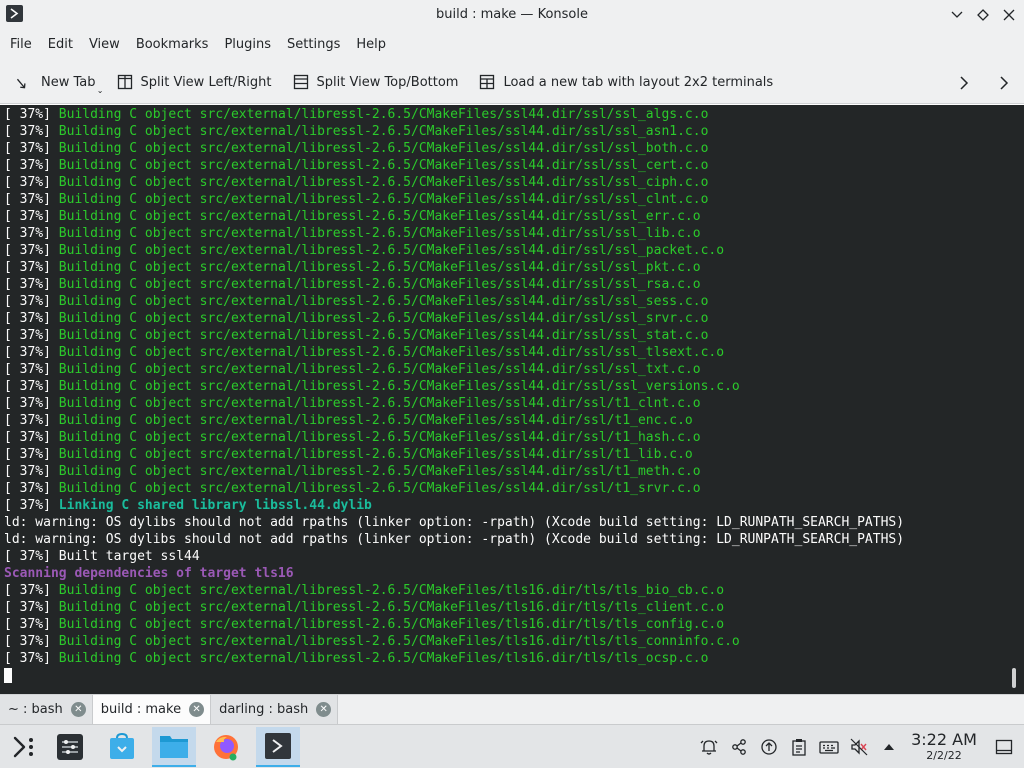 This screenshot has height=768, width=1024. I want to click on toolbar-overflow-icon, so click(1004, 82).